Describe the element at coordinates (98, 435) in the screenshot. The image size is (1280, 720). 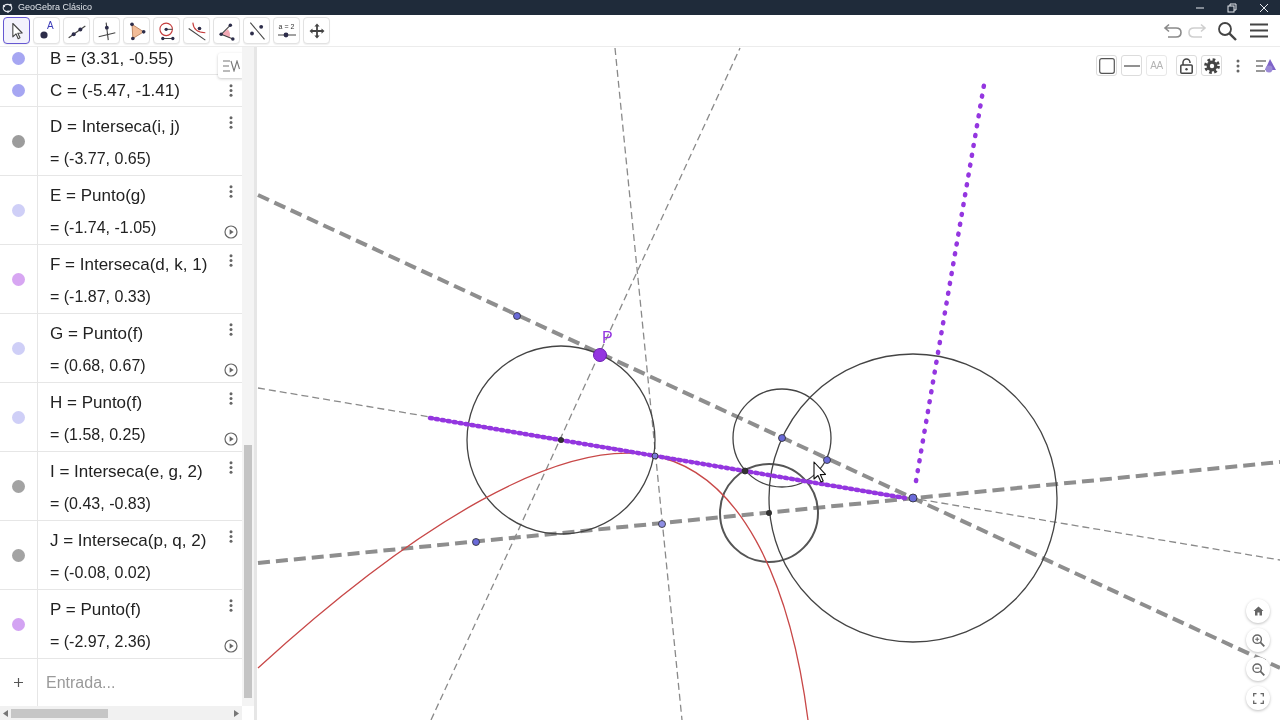
I see `value-text: = (1.58, 0.25)` at that location.